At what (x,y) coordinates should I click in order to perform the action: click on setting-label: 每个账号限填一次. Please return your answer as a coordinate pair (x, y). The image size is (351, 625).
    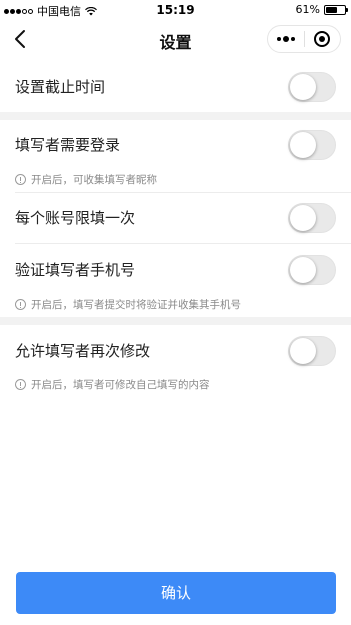
    Looking at the image, I should click on (75, 218).